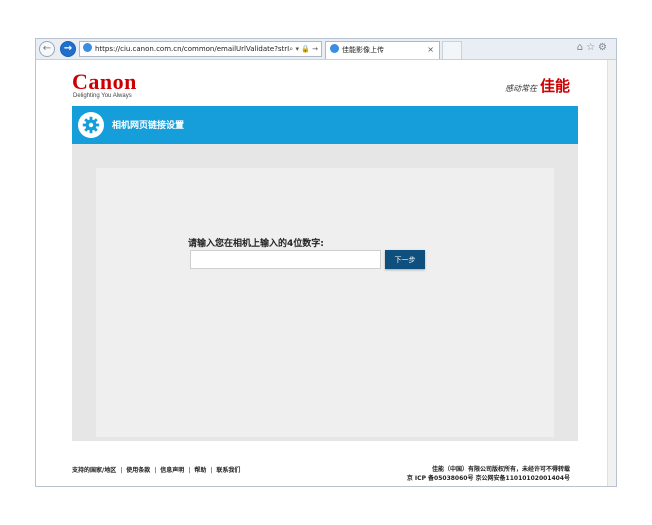 This screenshot has width=652, height=525. I want to click on code-input, so click(285, 259).